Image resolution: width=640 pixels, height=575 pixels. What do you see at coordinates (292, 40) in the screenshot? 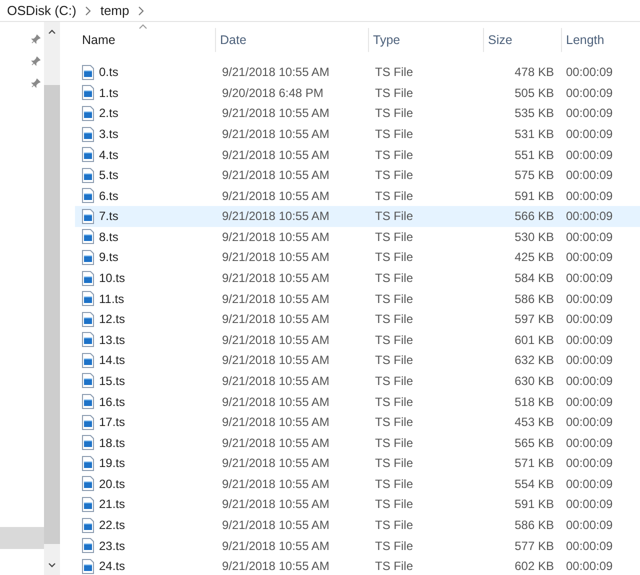
I see `column-header: Date` at bounding box center [292, 40].